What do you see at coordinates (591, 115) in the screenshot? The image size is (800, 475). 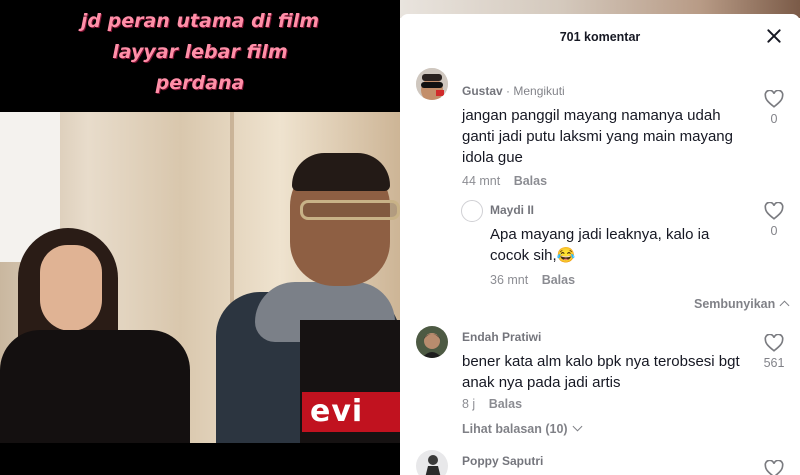 I see `comment-text-line: jangan panggil mayang namanya udah` at bounding box center [591, 115].